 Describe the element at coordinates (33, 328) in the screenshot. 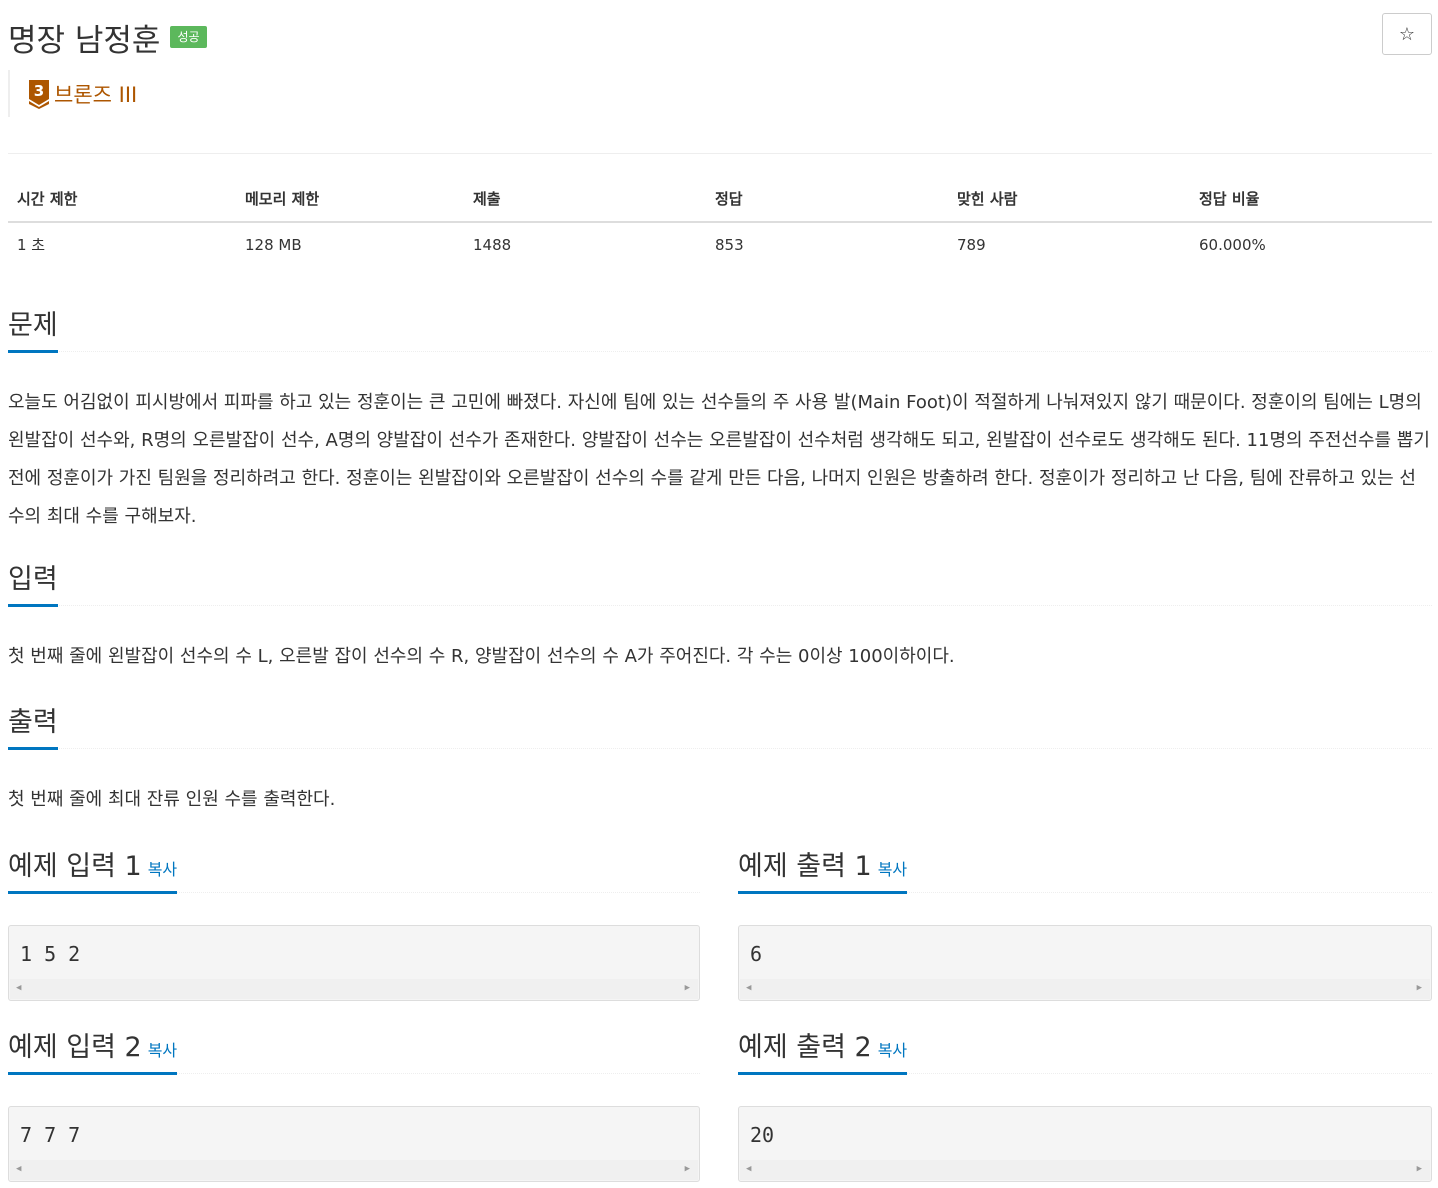

I see `problem-section-title: 문제` at that location.